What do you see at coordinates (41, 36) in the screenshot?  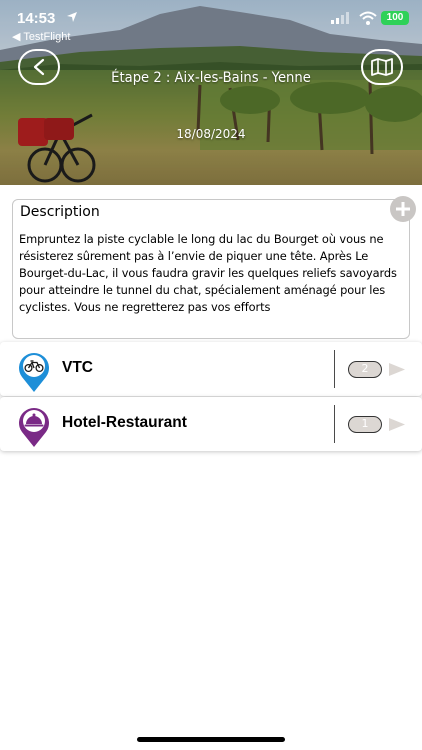 I see `back-to-app-link: ◀ TestFlight` at bounding box center [41, 36].